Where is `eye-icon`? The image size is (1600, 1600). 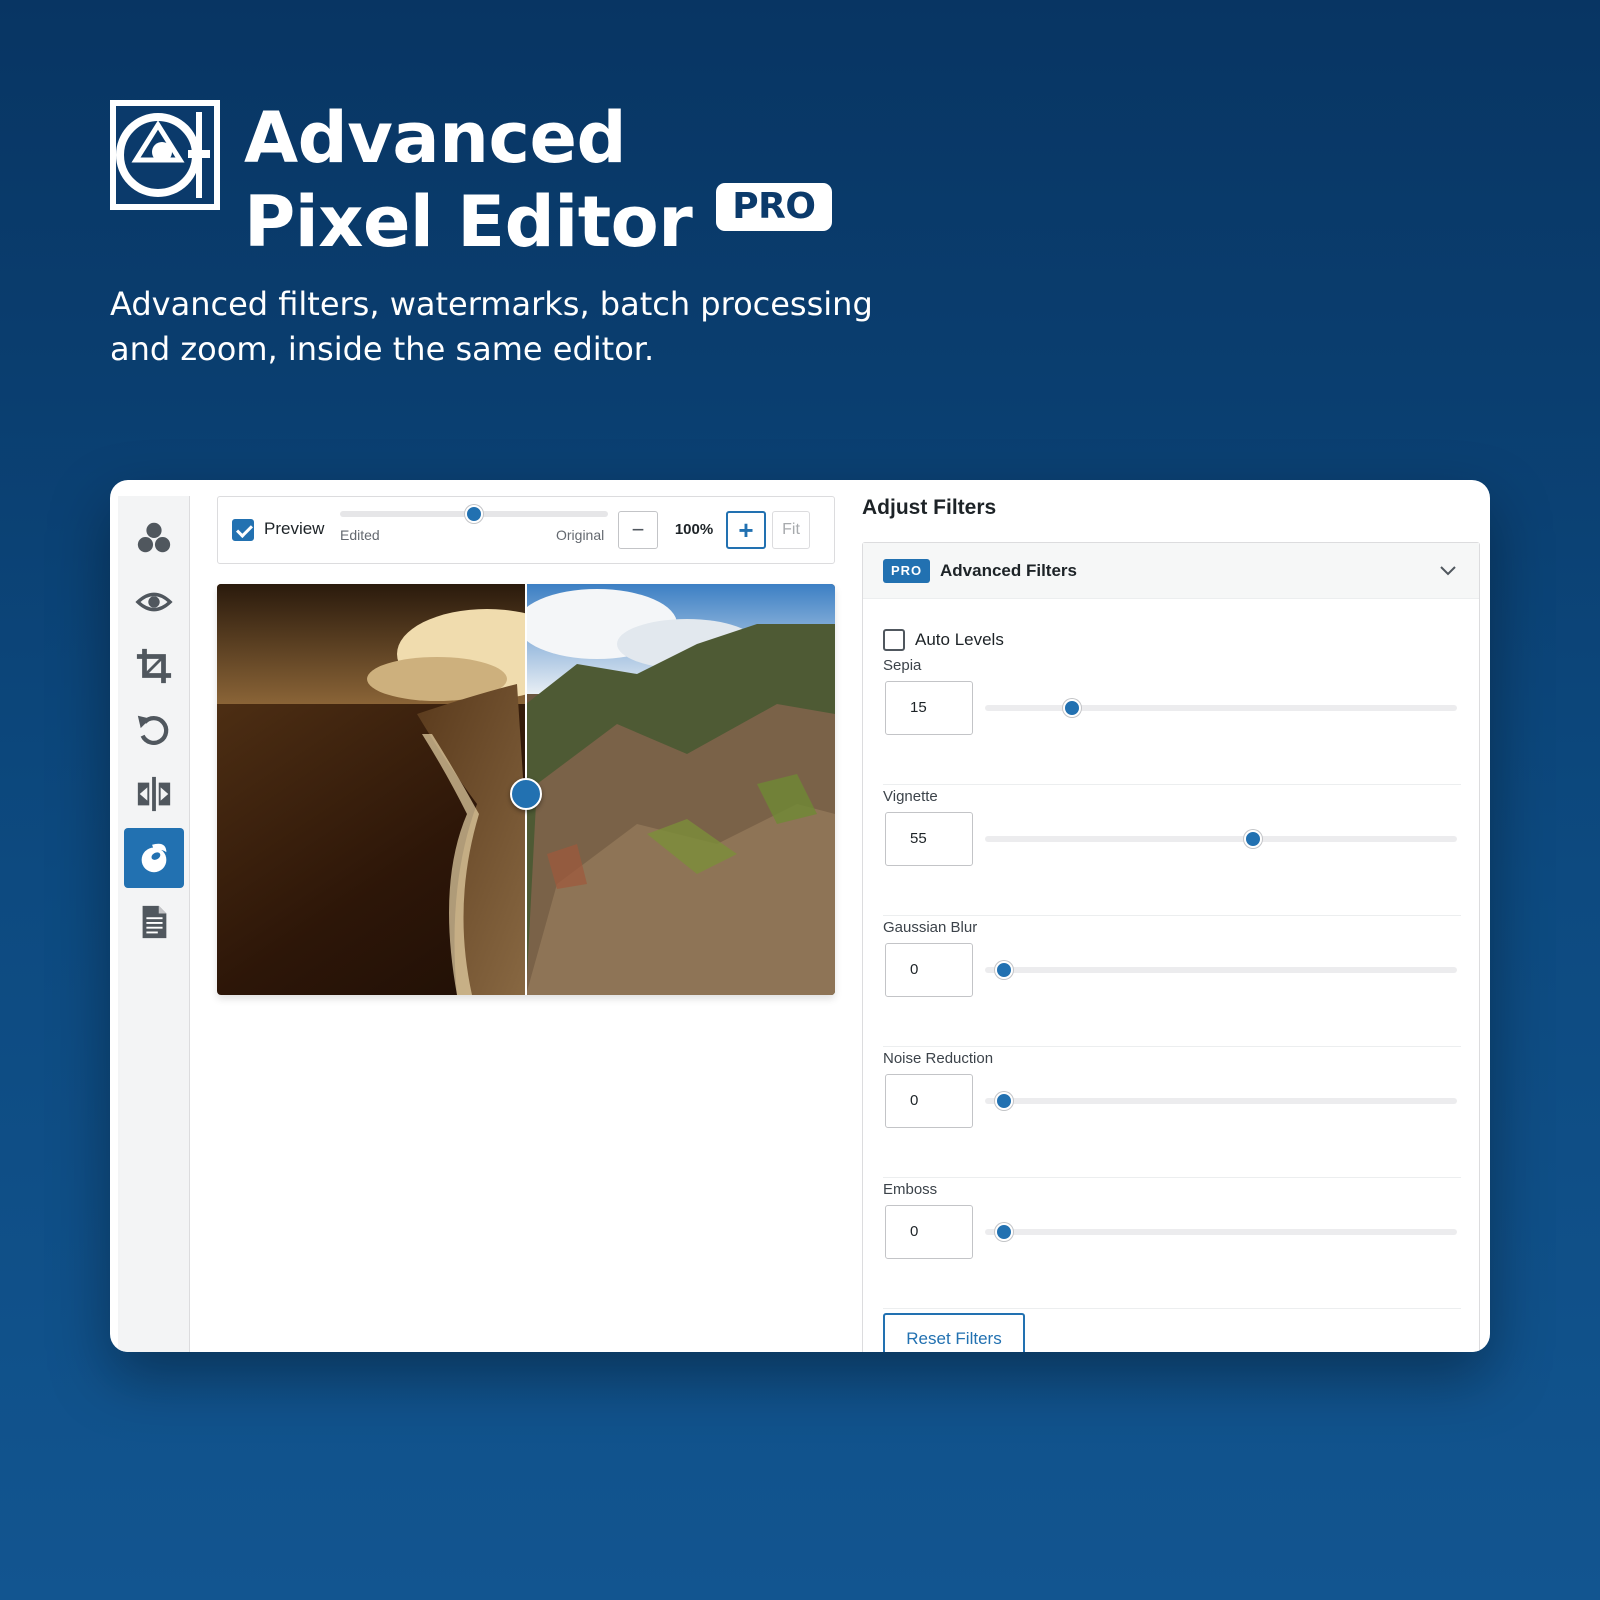 eye-icon is located at coordinates (154, 602).